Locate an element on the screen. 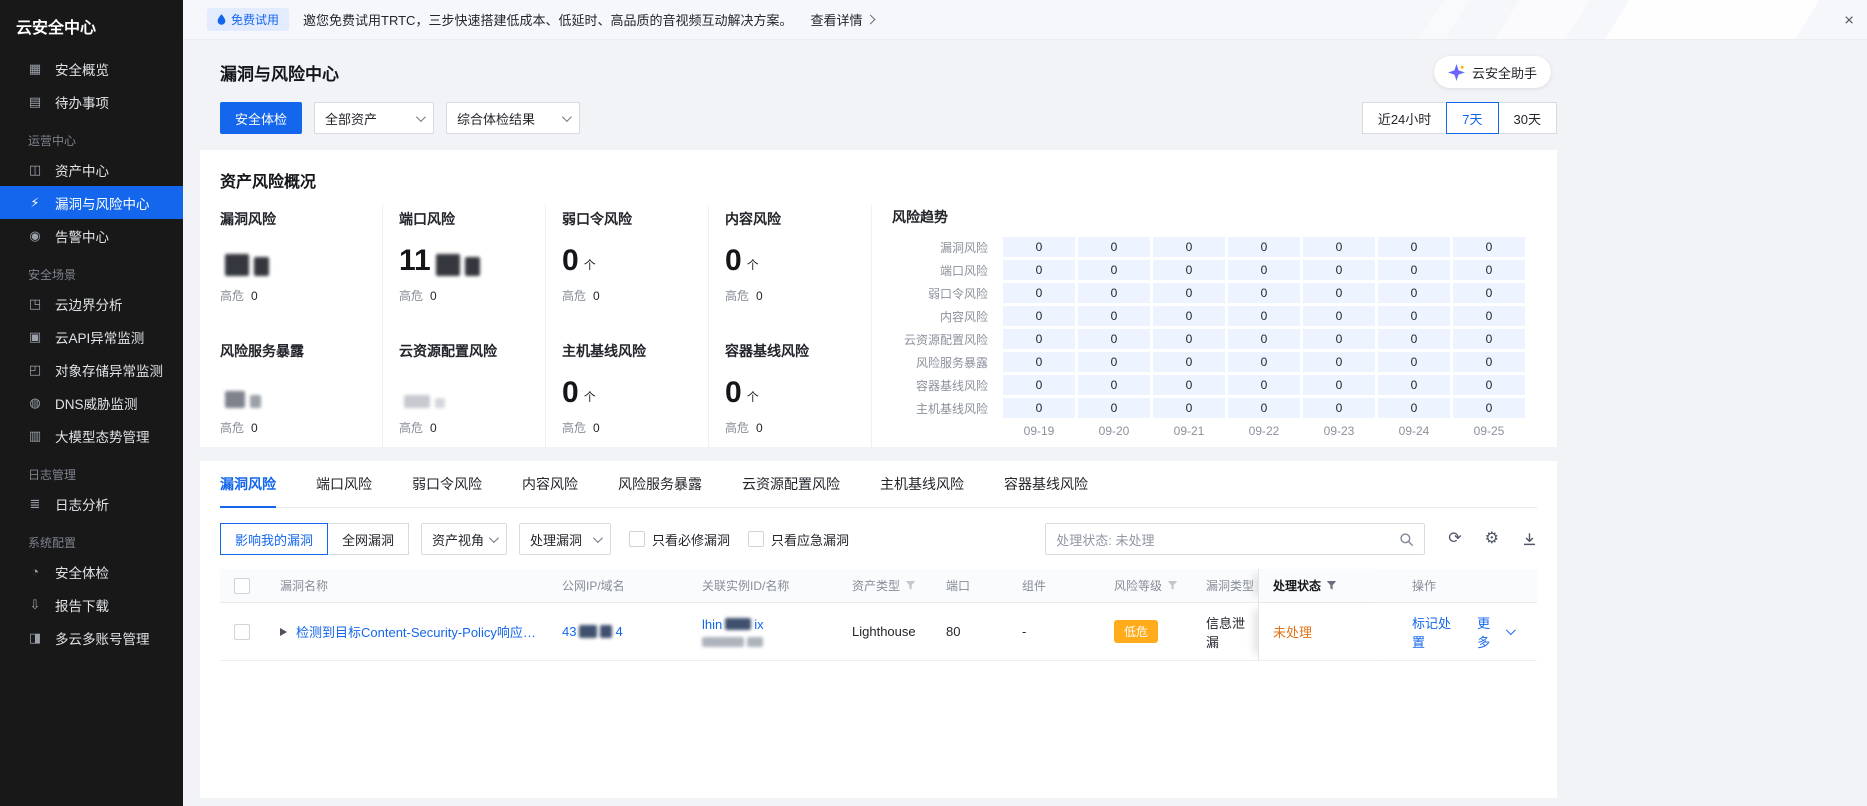 This screenshot has width=1867, height=806. sidebar-item-asset-center: ◫ 资产中心 is located at coordinates (91, 169).